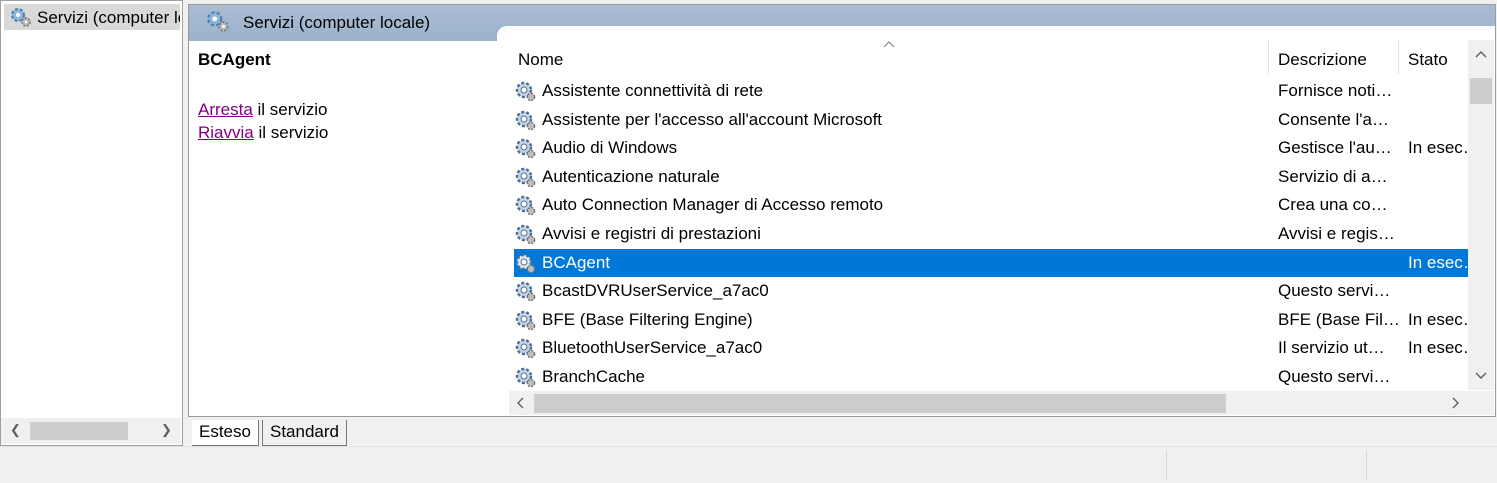 Image resolution: width=1497 pixels, height=483 pixels. Describe the element at coordinates (304, 433) in the screenshot. I see `tab-standard: Standard` at that location.